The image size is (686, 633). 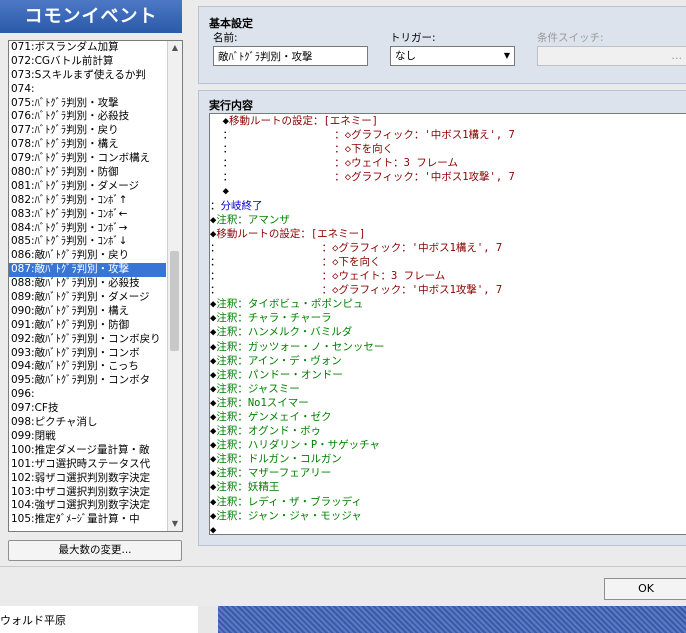 I want to click on list-item: 082:ﾊﾞﾄｸﾞﾗ判別・ｺﾝﾎﾞ↑, so click(x=87, y=201).